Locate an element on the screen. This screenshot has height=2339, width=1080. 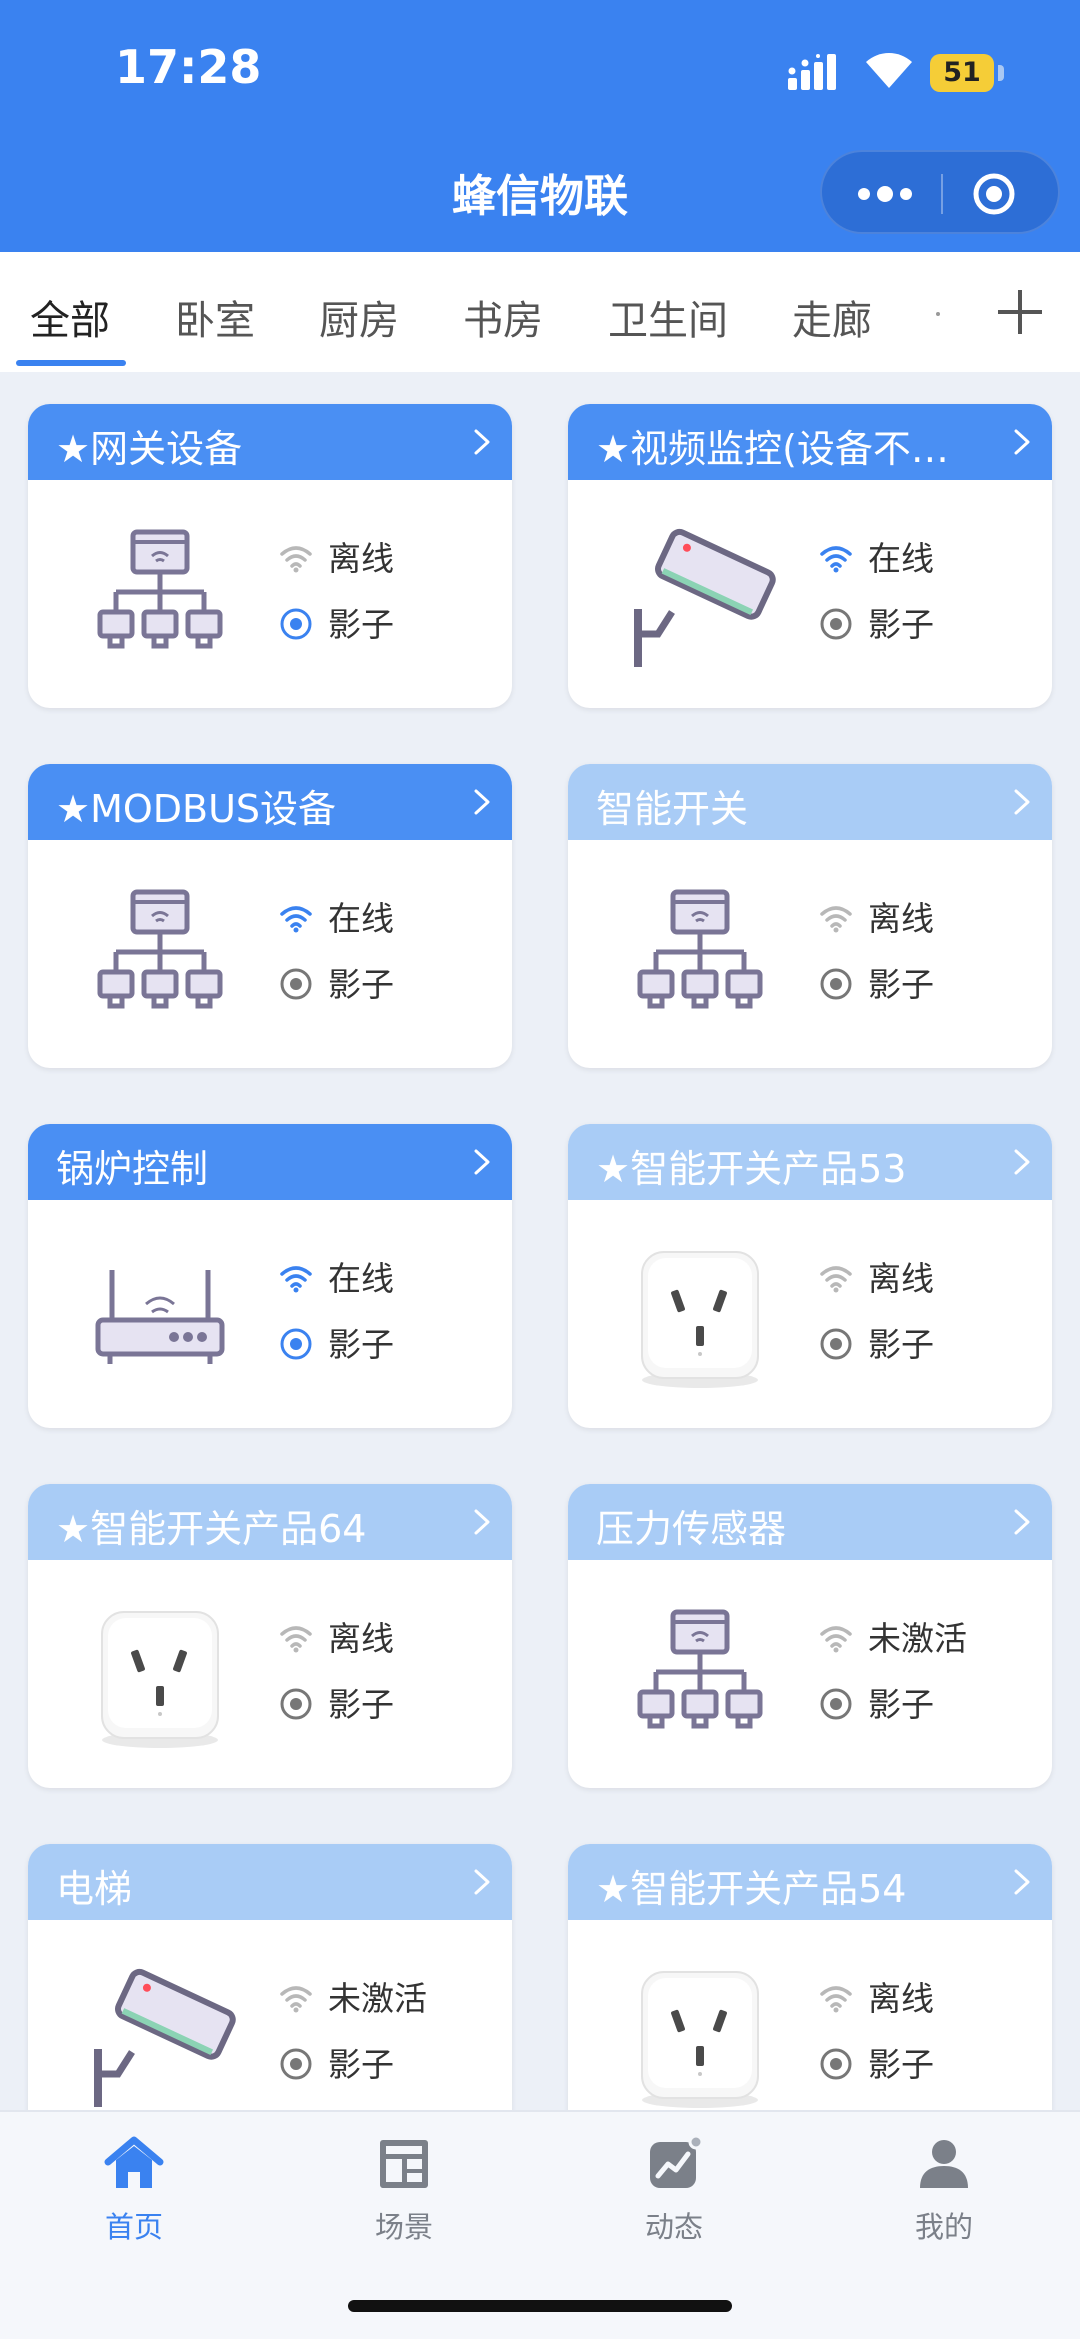
device-card-header: ★网关设备 is located at coordinates (270, 442).